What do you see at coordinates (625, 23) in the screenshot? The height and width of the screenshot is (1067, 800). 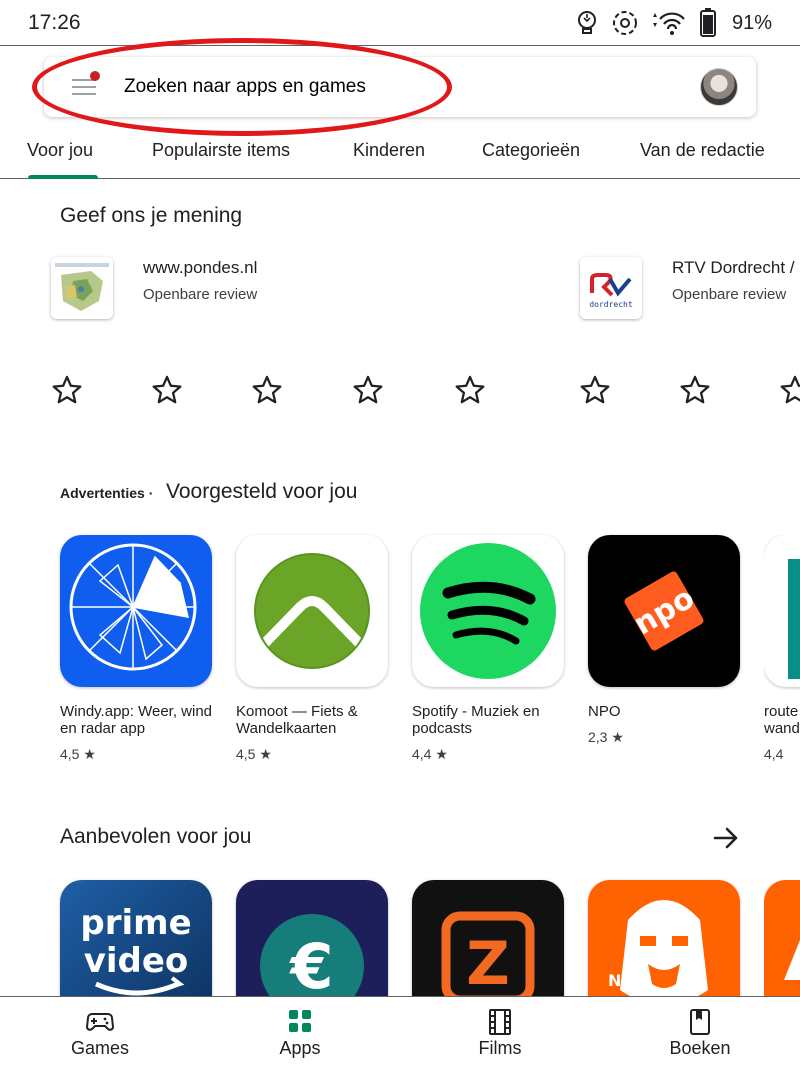 I see `sync-icon` at bounding box center [625, 23].